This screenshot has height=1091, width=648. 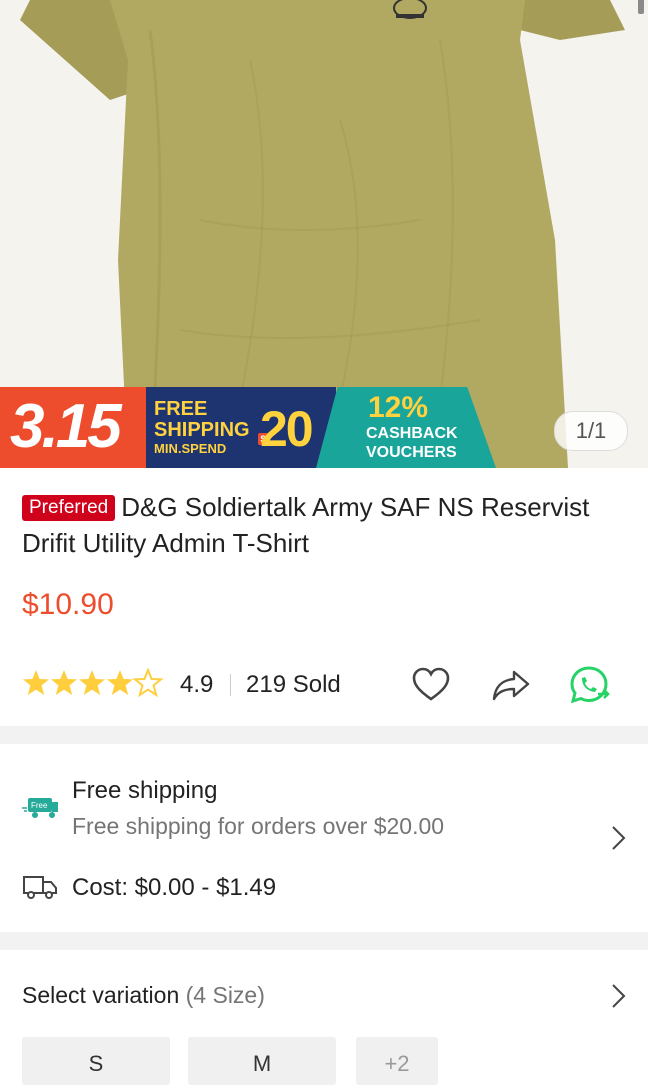 I want to click on product-price: $10.90, so click(x=68, y=604).